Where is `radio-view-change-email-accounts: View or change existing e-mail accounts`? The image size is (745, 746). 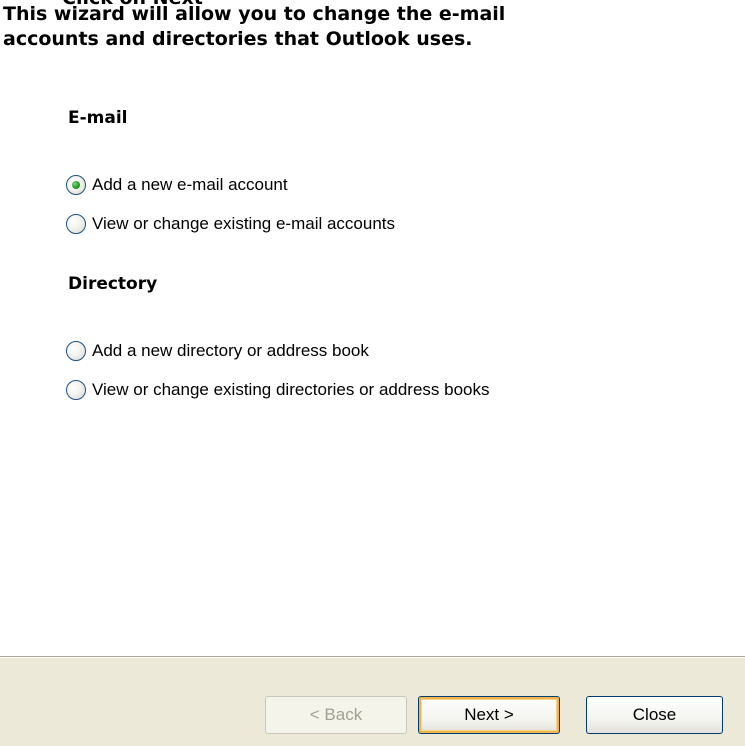 radio-view-change-email-accounts: View or change existing e-mail accounts is located at coordinates (230, 224).